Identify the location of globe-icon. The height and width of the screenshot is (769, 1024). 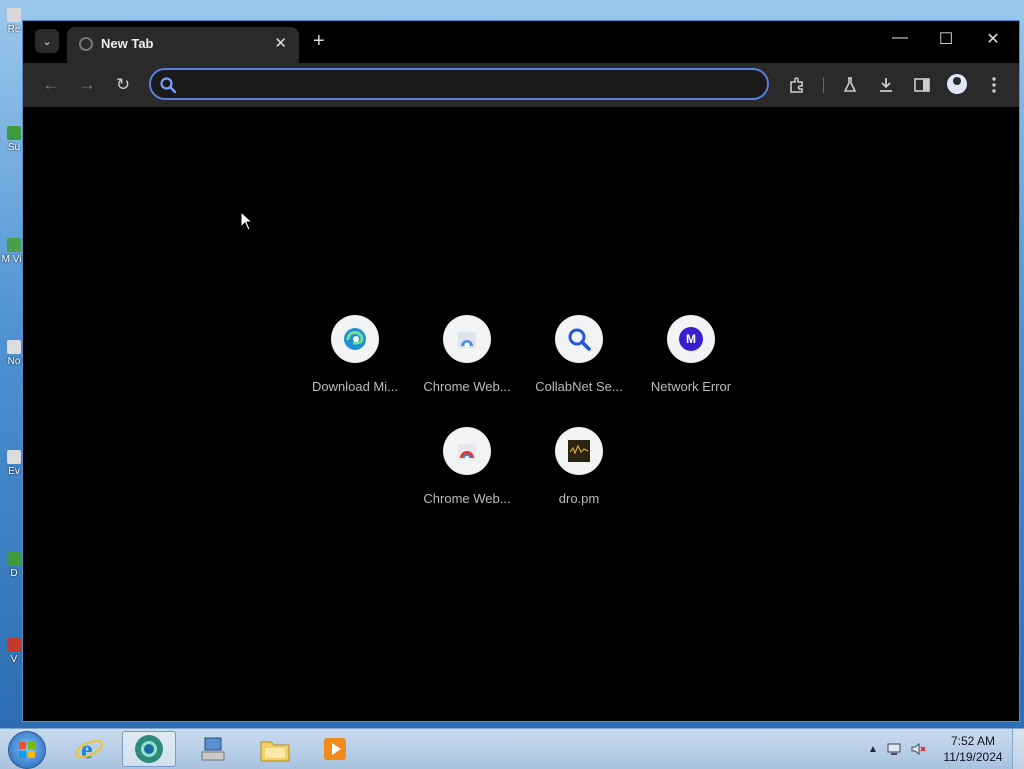
(86, 44).